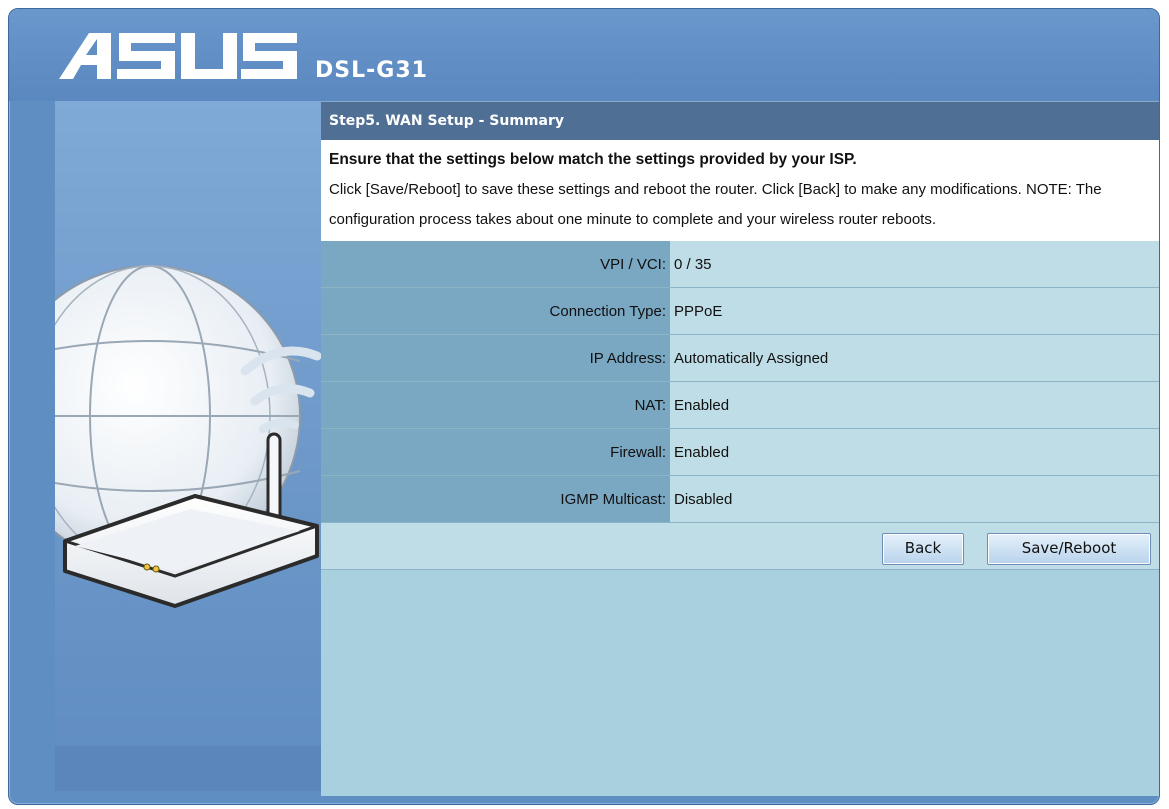 The image size is (1169, 809). I want to click on table-row: Firewall: Enabled, so click(740, 452).